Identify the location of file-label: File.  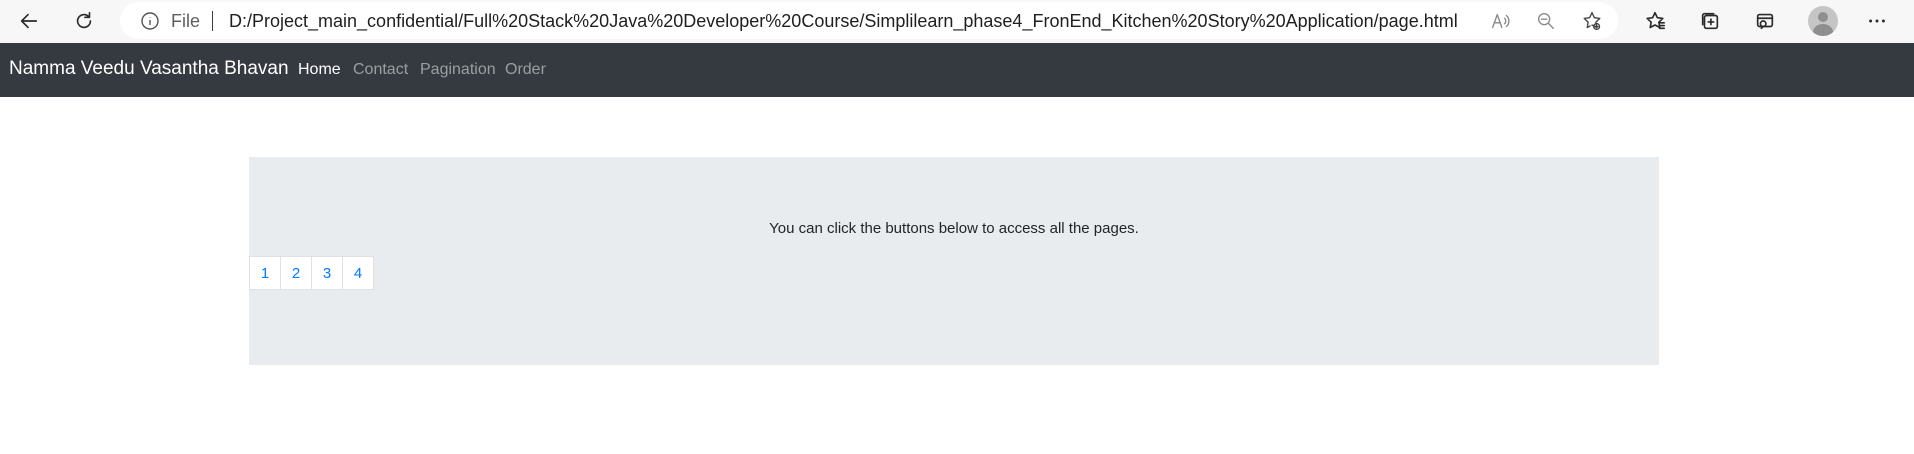
(186, 21).